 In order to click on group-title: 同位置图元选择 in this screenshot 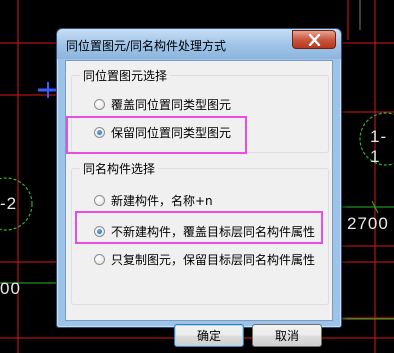, I will do `click(125, 75)`.